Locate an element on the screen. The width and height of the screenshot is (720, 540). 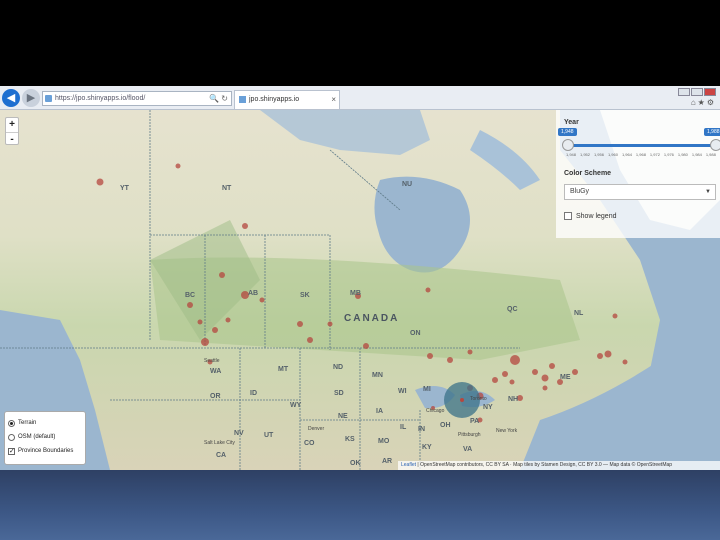
province-label: NY is located at coordinates (488, 407).